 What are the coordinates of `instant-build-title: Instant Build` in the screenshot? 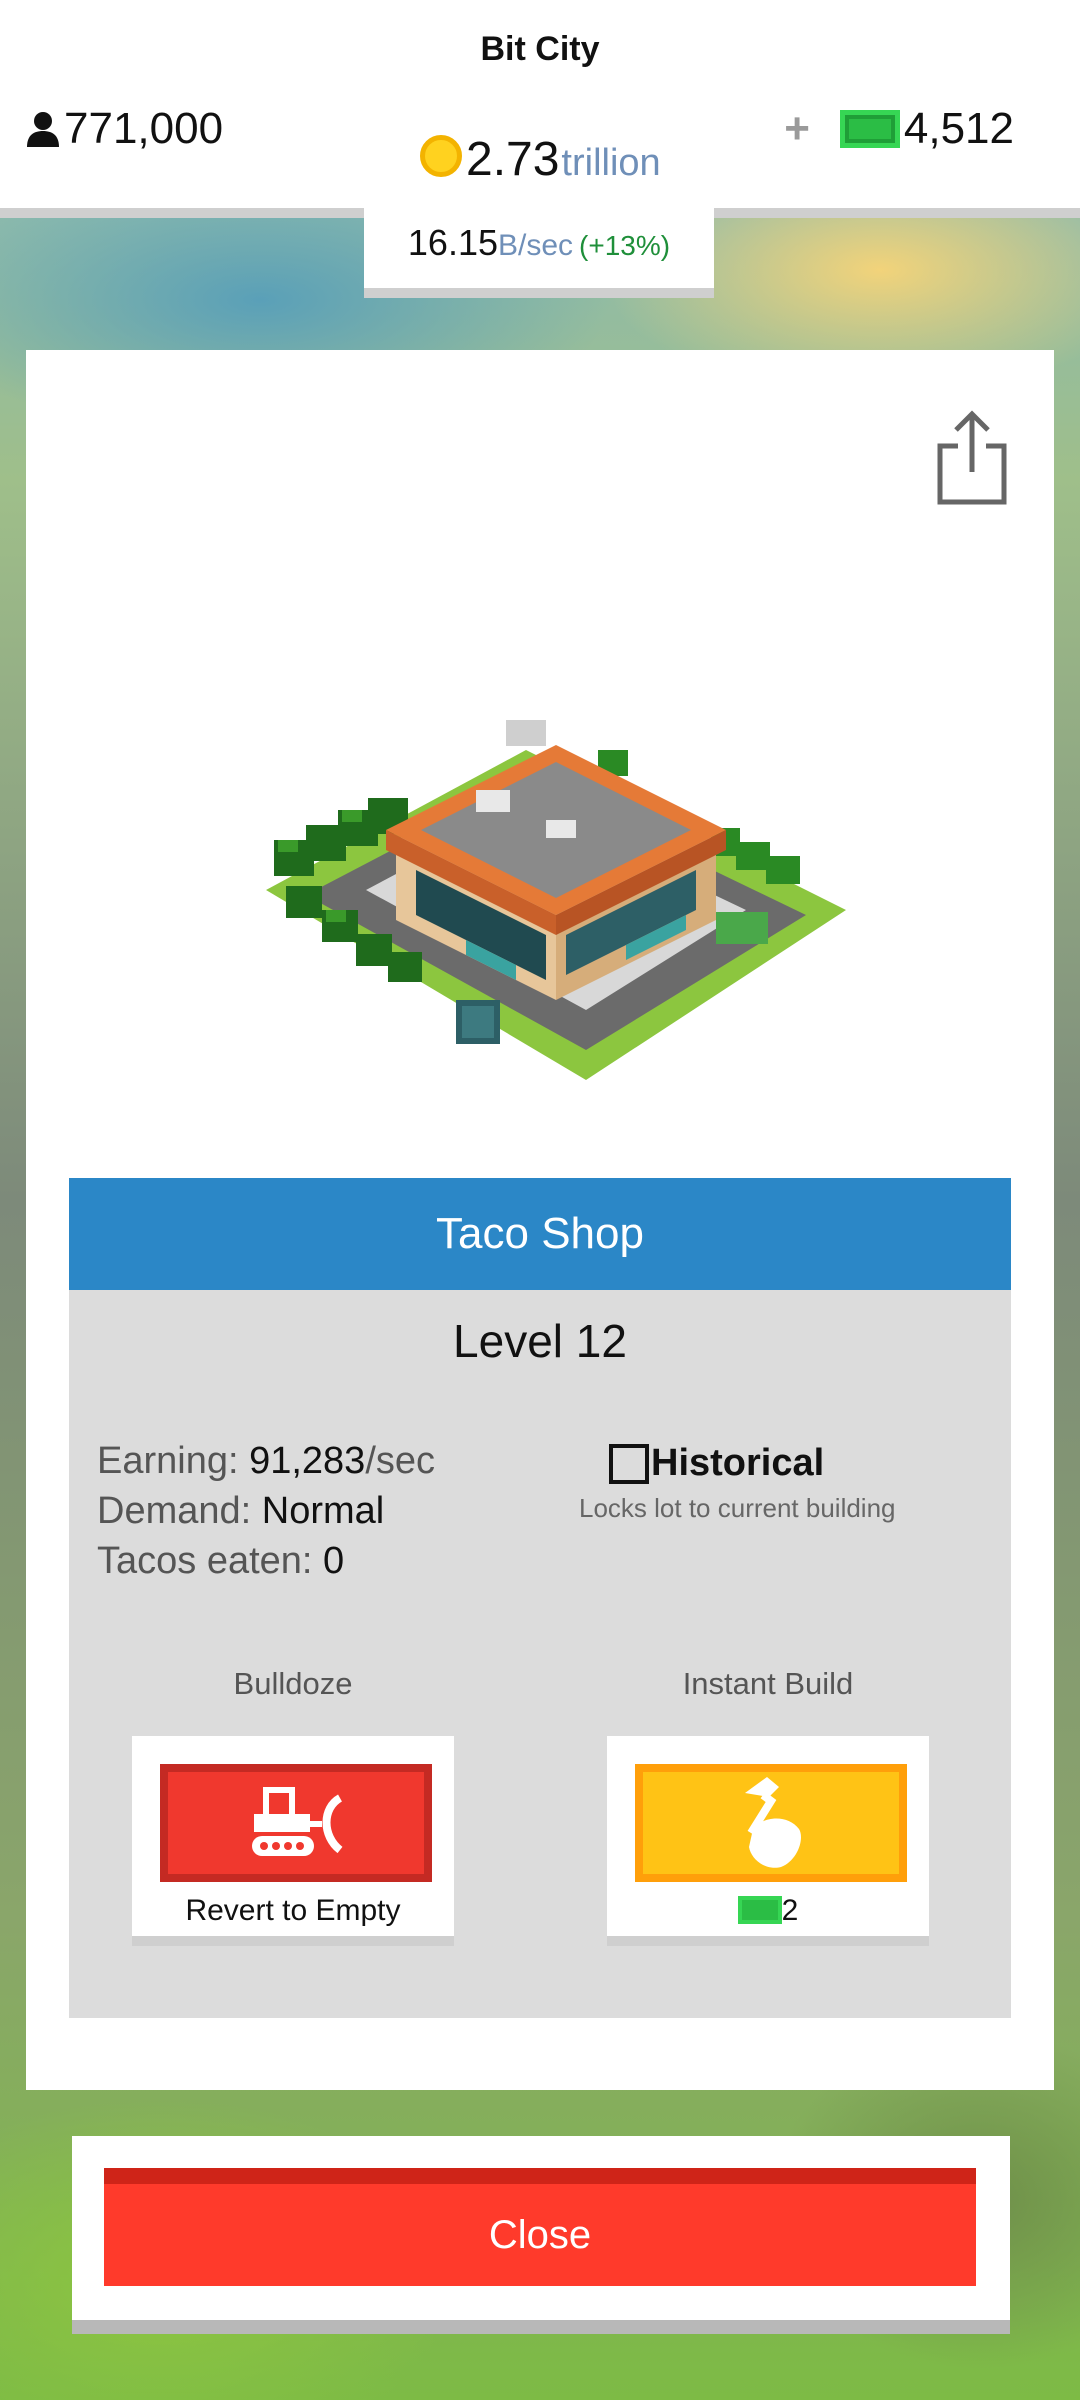 It's located at (768, 1683).